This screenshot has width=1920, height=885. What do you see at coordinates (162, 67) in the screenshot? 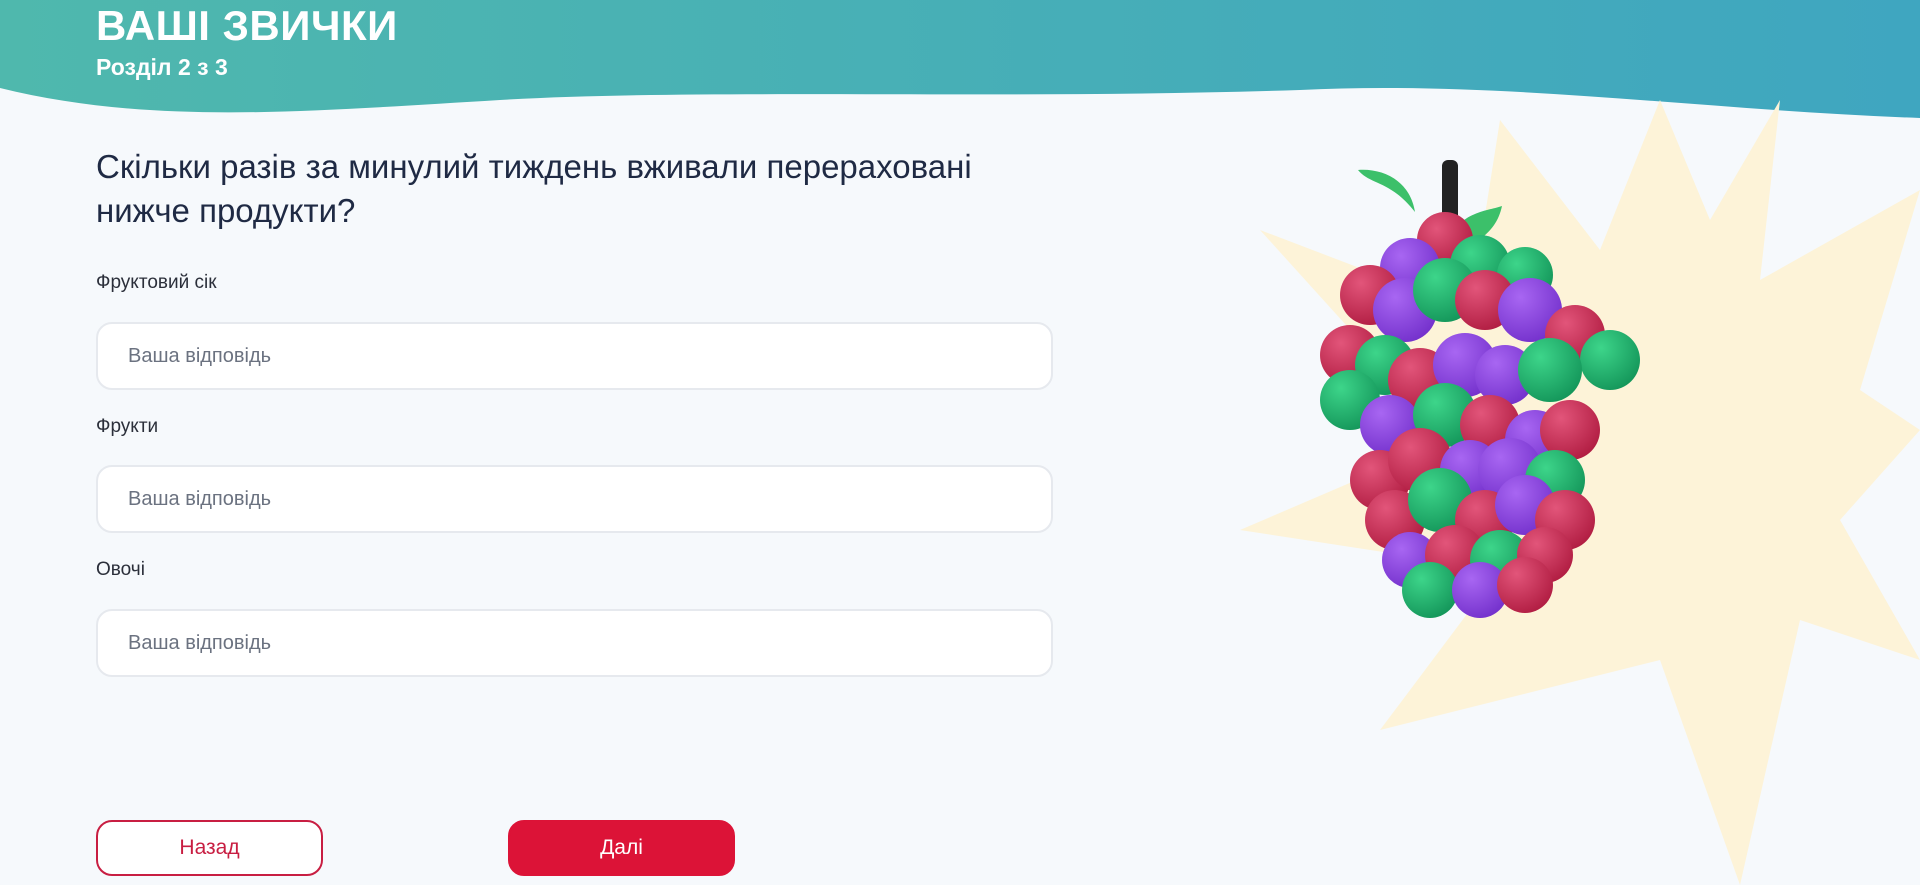
I see `section-progress: Розділ 2 з 3` at bounding box center [162, 67].